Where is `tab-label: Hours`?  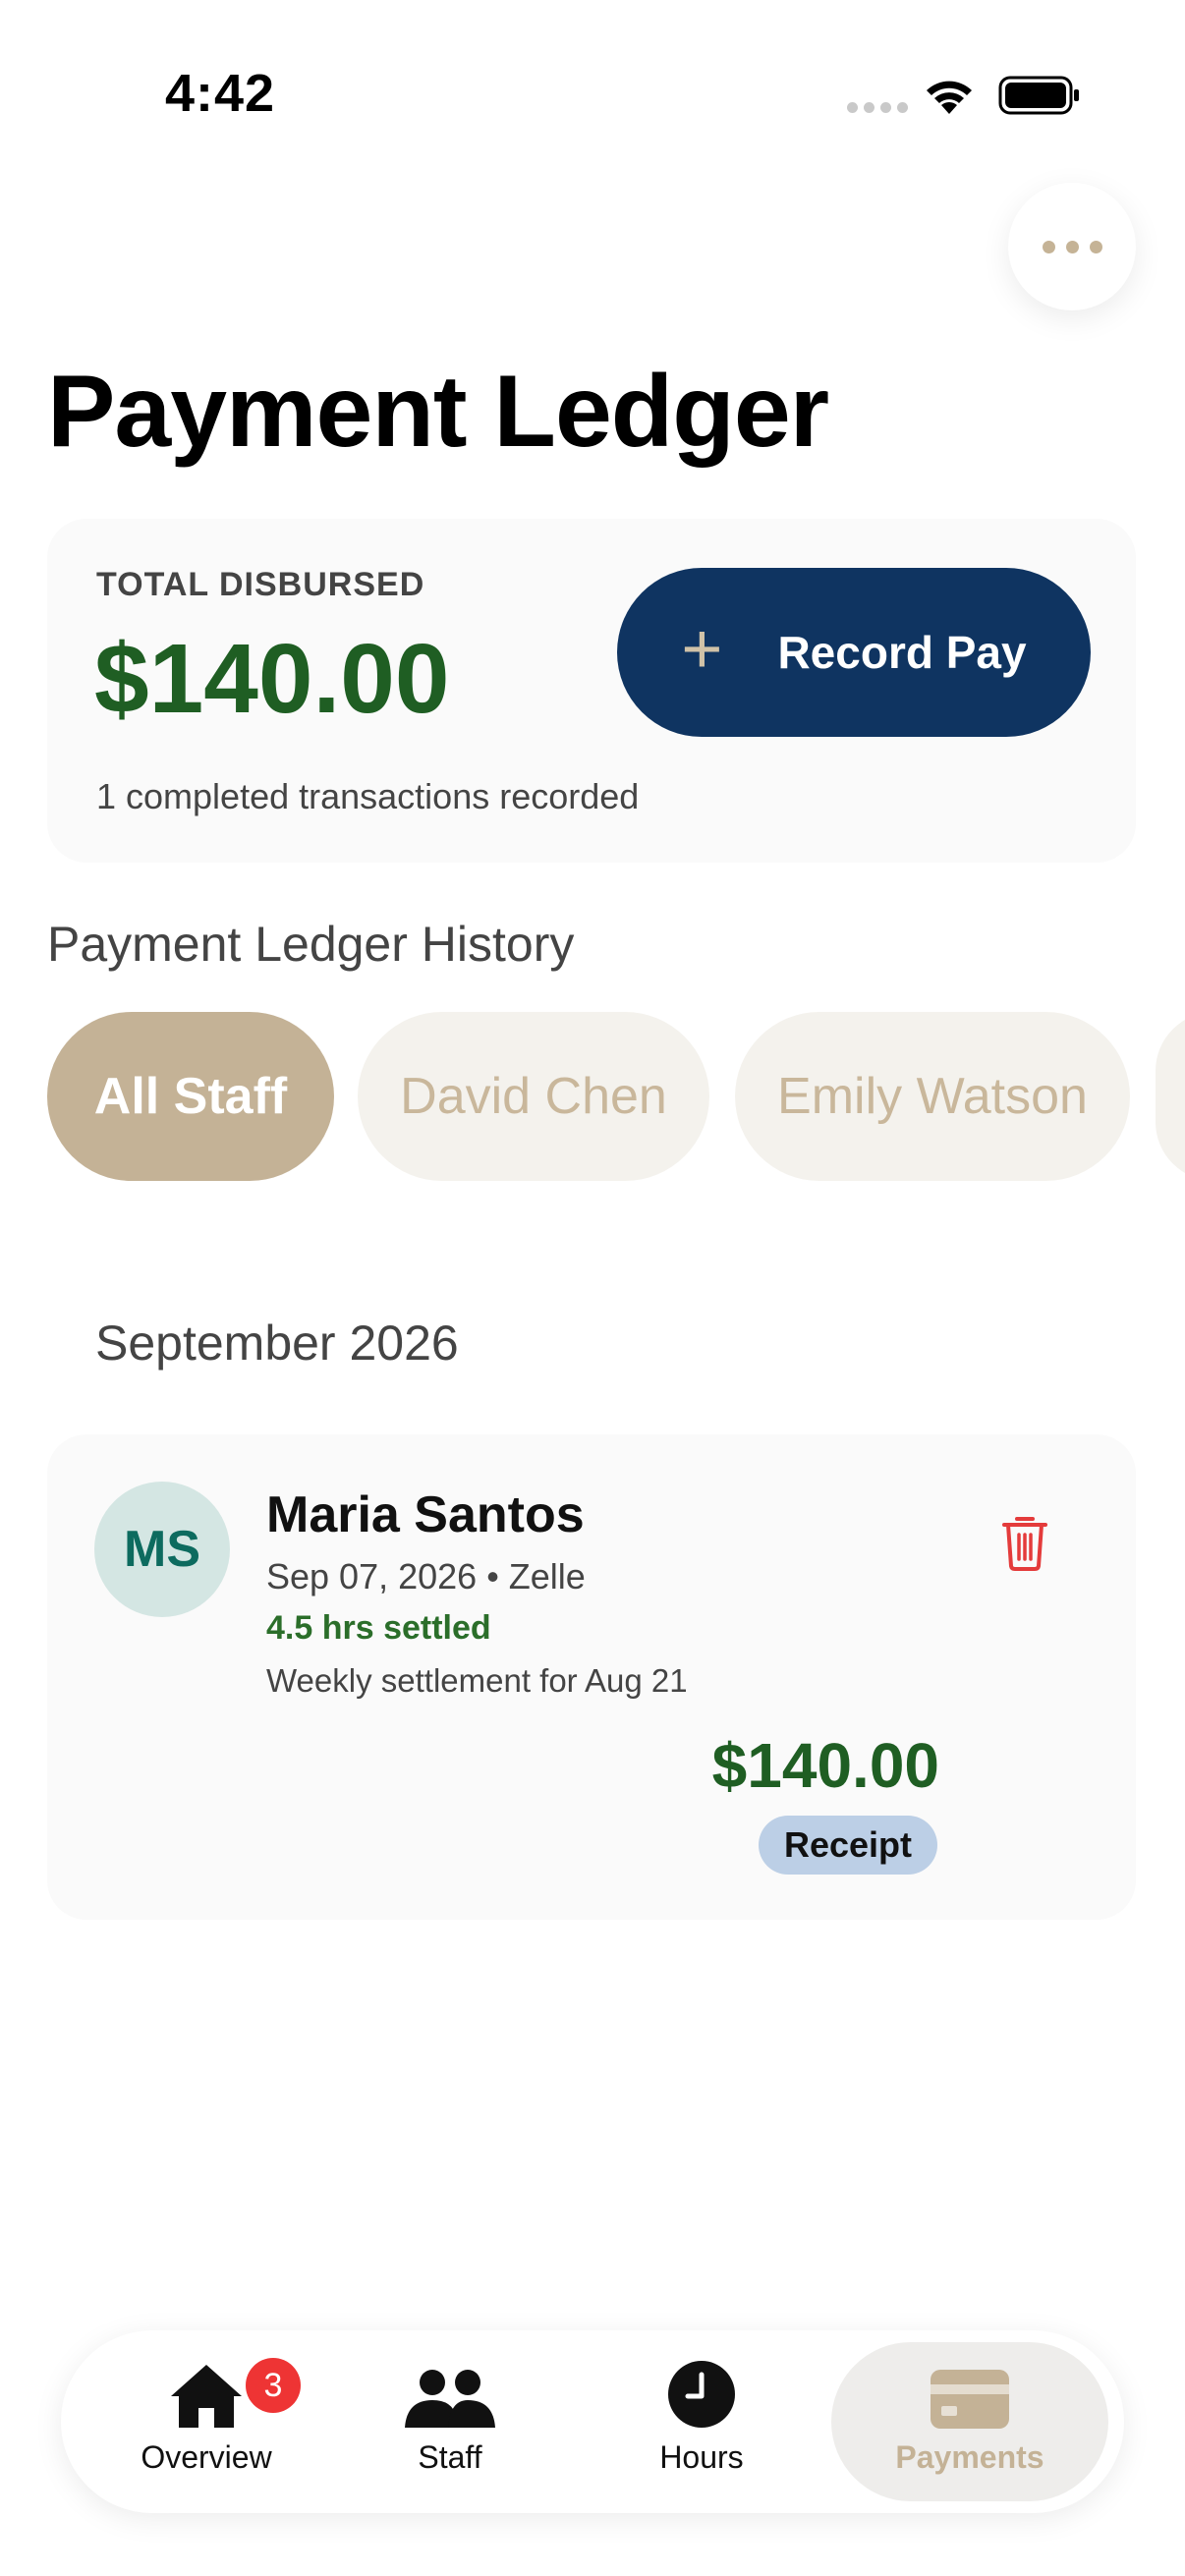 tab-label: Hours is located at coordinates (701, 2457).